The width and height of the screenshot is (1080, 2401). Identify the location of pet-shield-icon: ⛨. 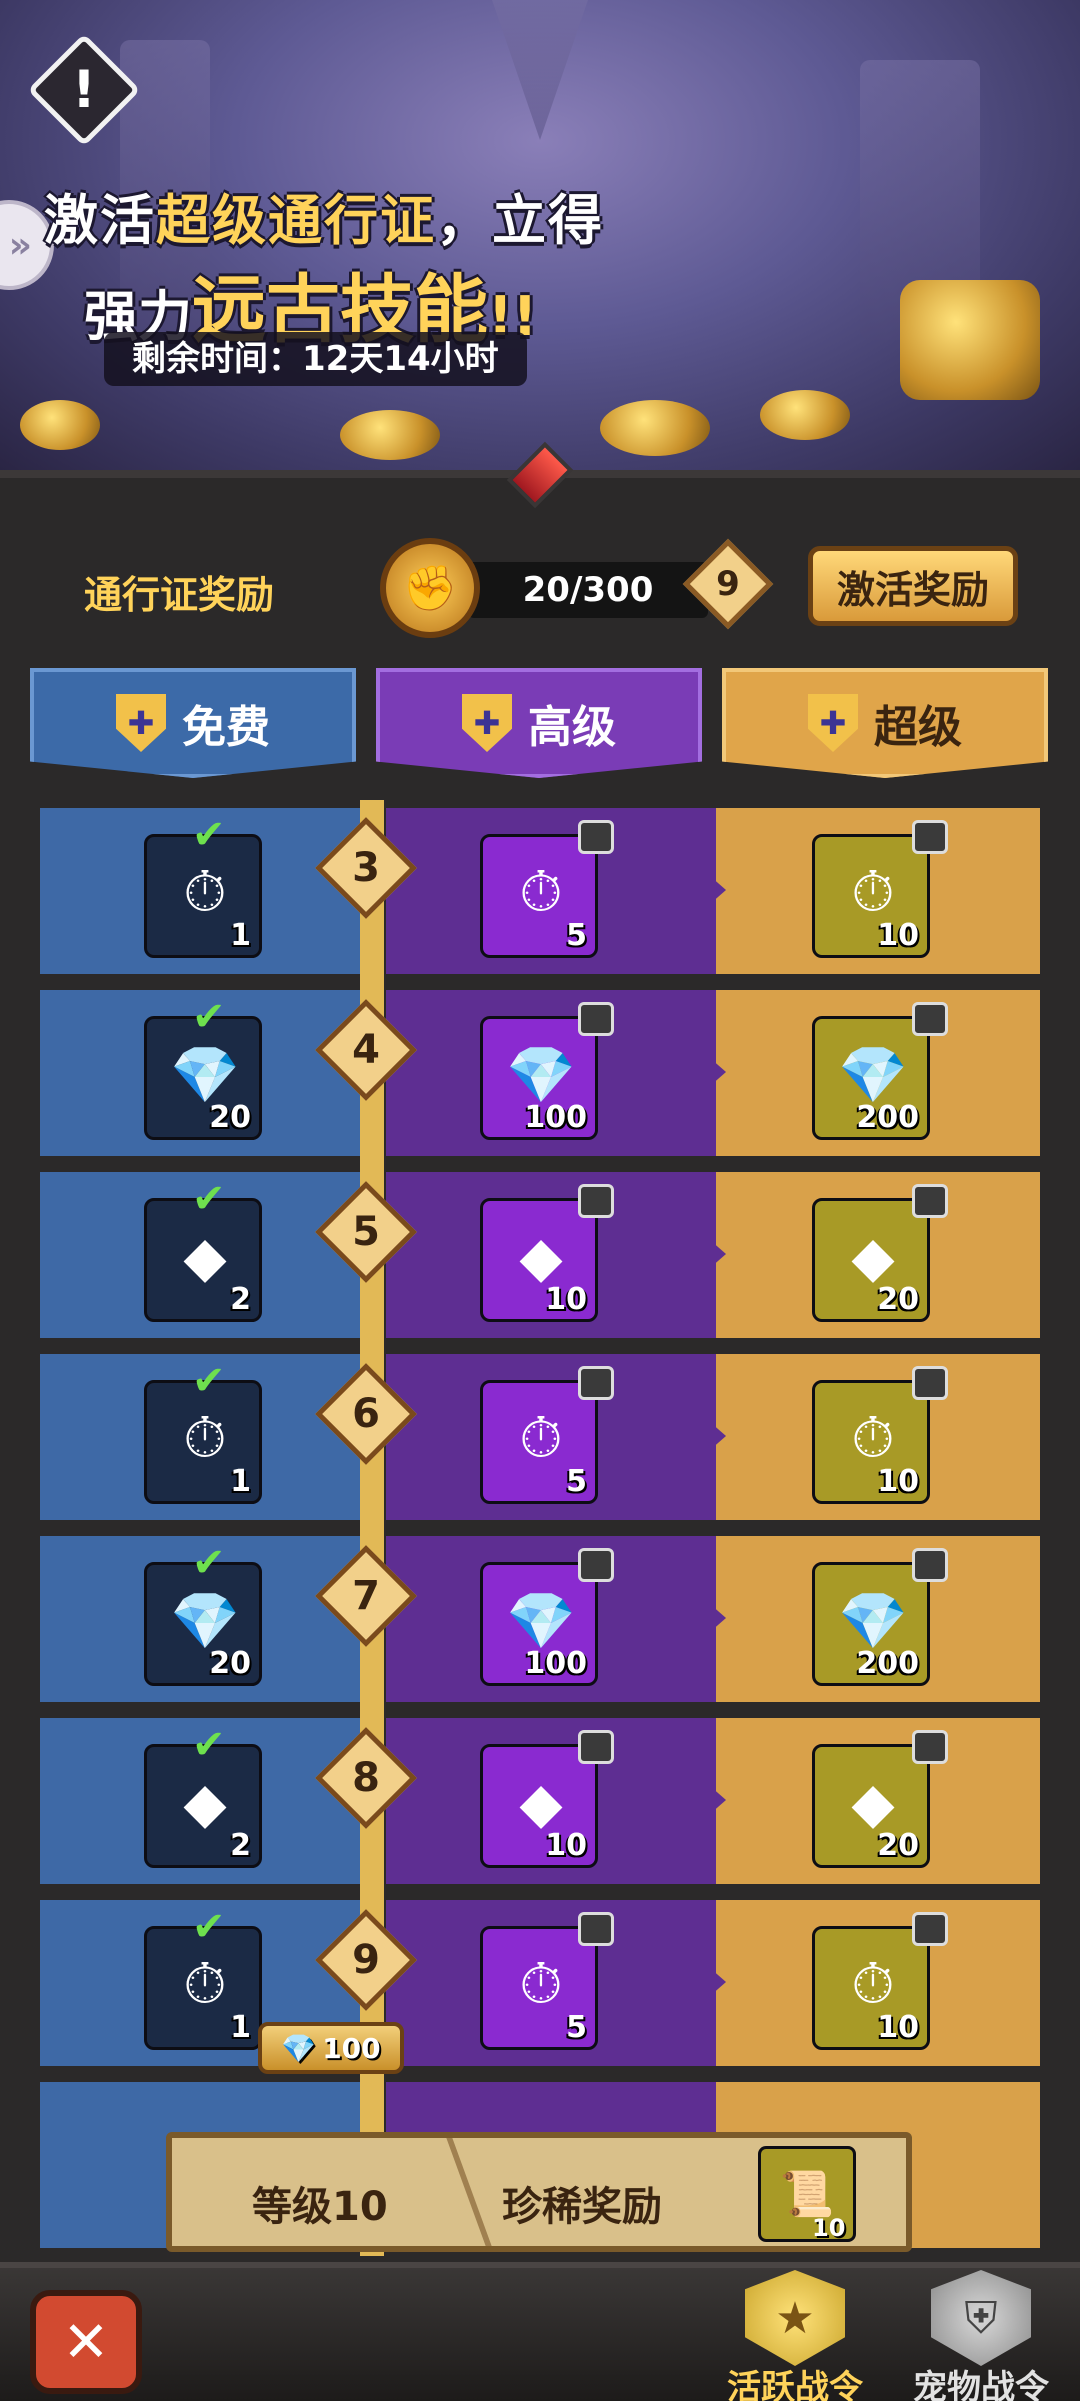
(981, 2318).